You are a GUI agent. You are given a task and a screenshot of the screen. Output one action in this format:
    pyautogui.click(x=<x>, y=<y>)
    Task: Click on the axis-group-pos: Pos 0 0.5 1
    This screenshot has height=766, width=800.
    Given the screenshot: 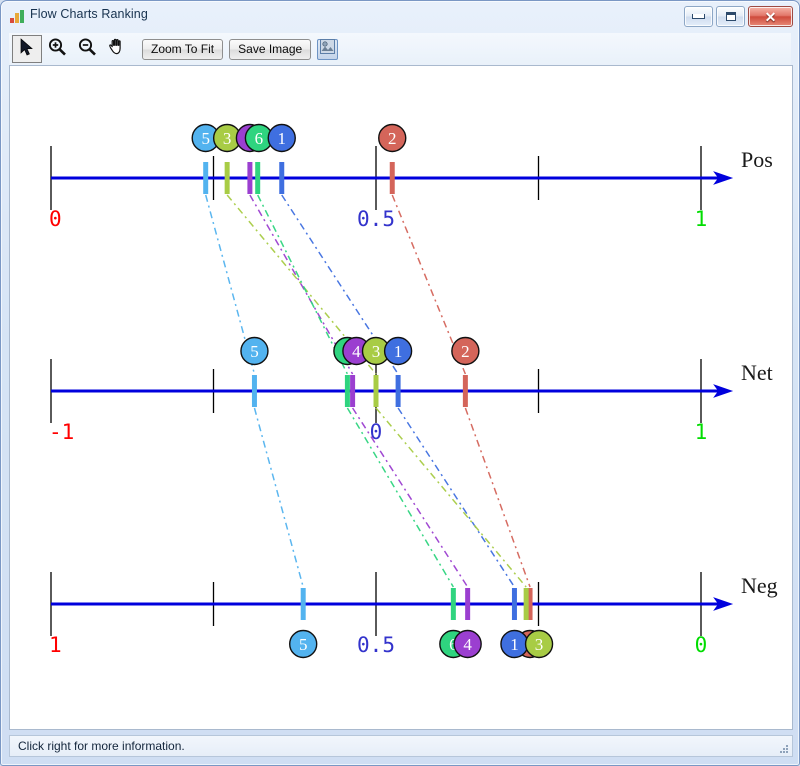 What is the action you would take?
    pyautogui.click(x=411, y=188)
    